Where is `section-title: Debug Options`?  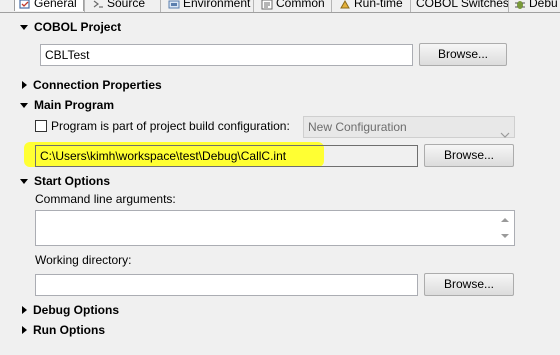
section-title: Debug Options is located at coordinates (76, 310).